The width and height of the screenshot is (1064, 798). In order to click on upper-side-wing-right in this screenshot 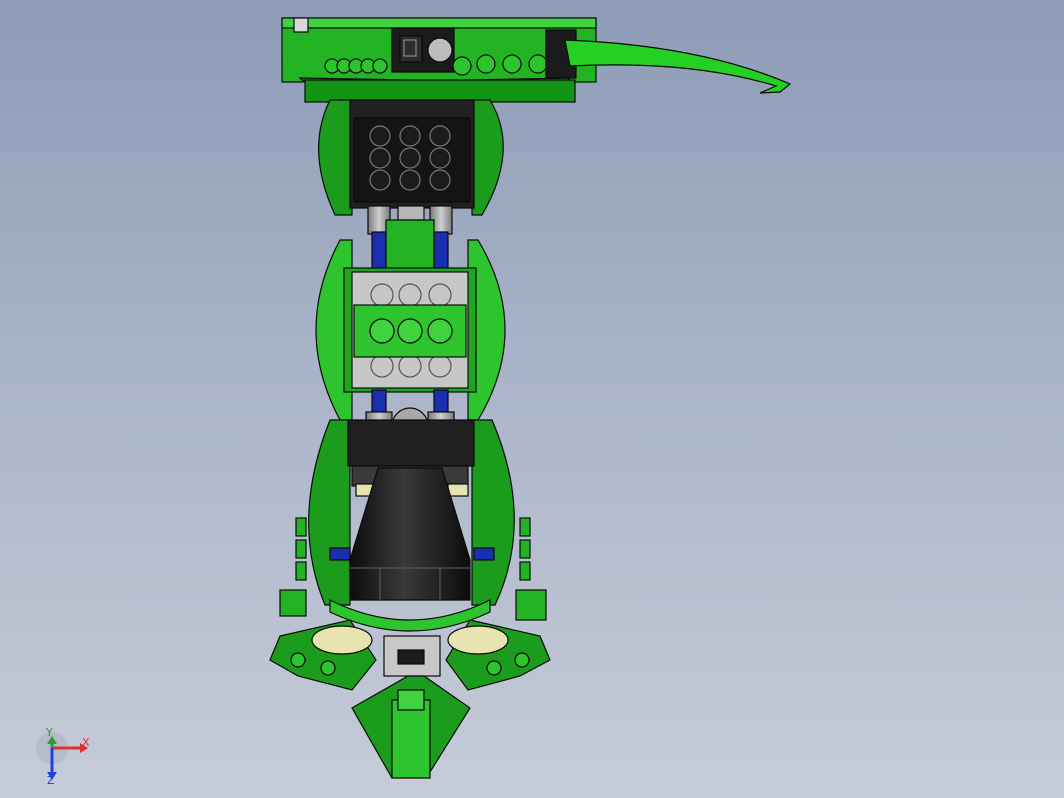, I will do `click(487, 157)`.